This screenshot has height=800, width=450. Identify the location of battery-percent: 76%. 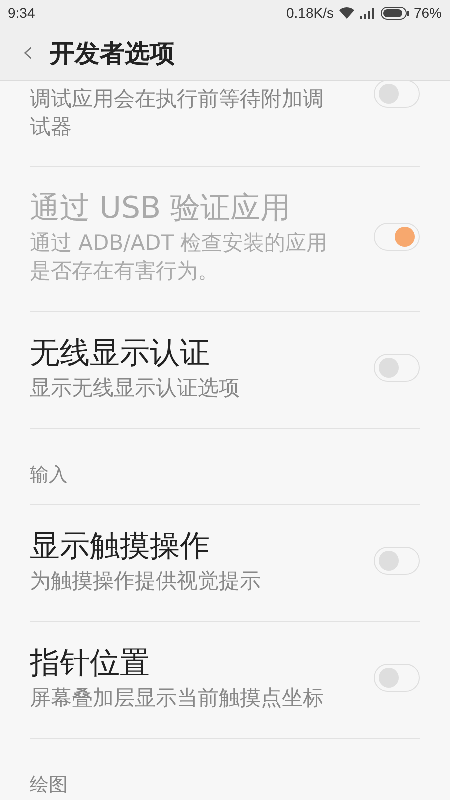
(428, 13).